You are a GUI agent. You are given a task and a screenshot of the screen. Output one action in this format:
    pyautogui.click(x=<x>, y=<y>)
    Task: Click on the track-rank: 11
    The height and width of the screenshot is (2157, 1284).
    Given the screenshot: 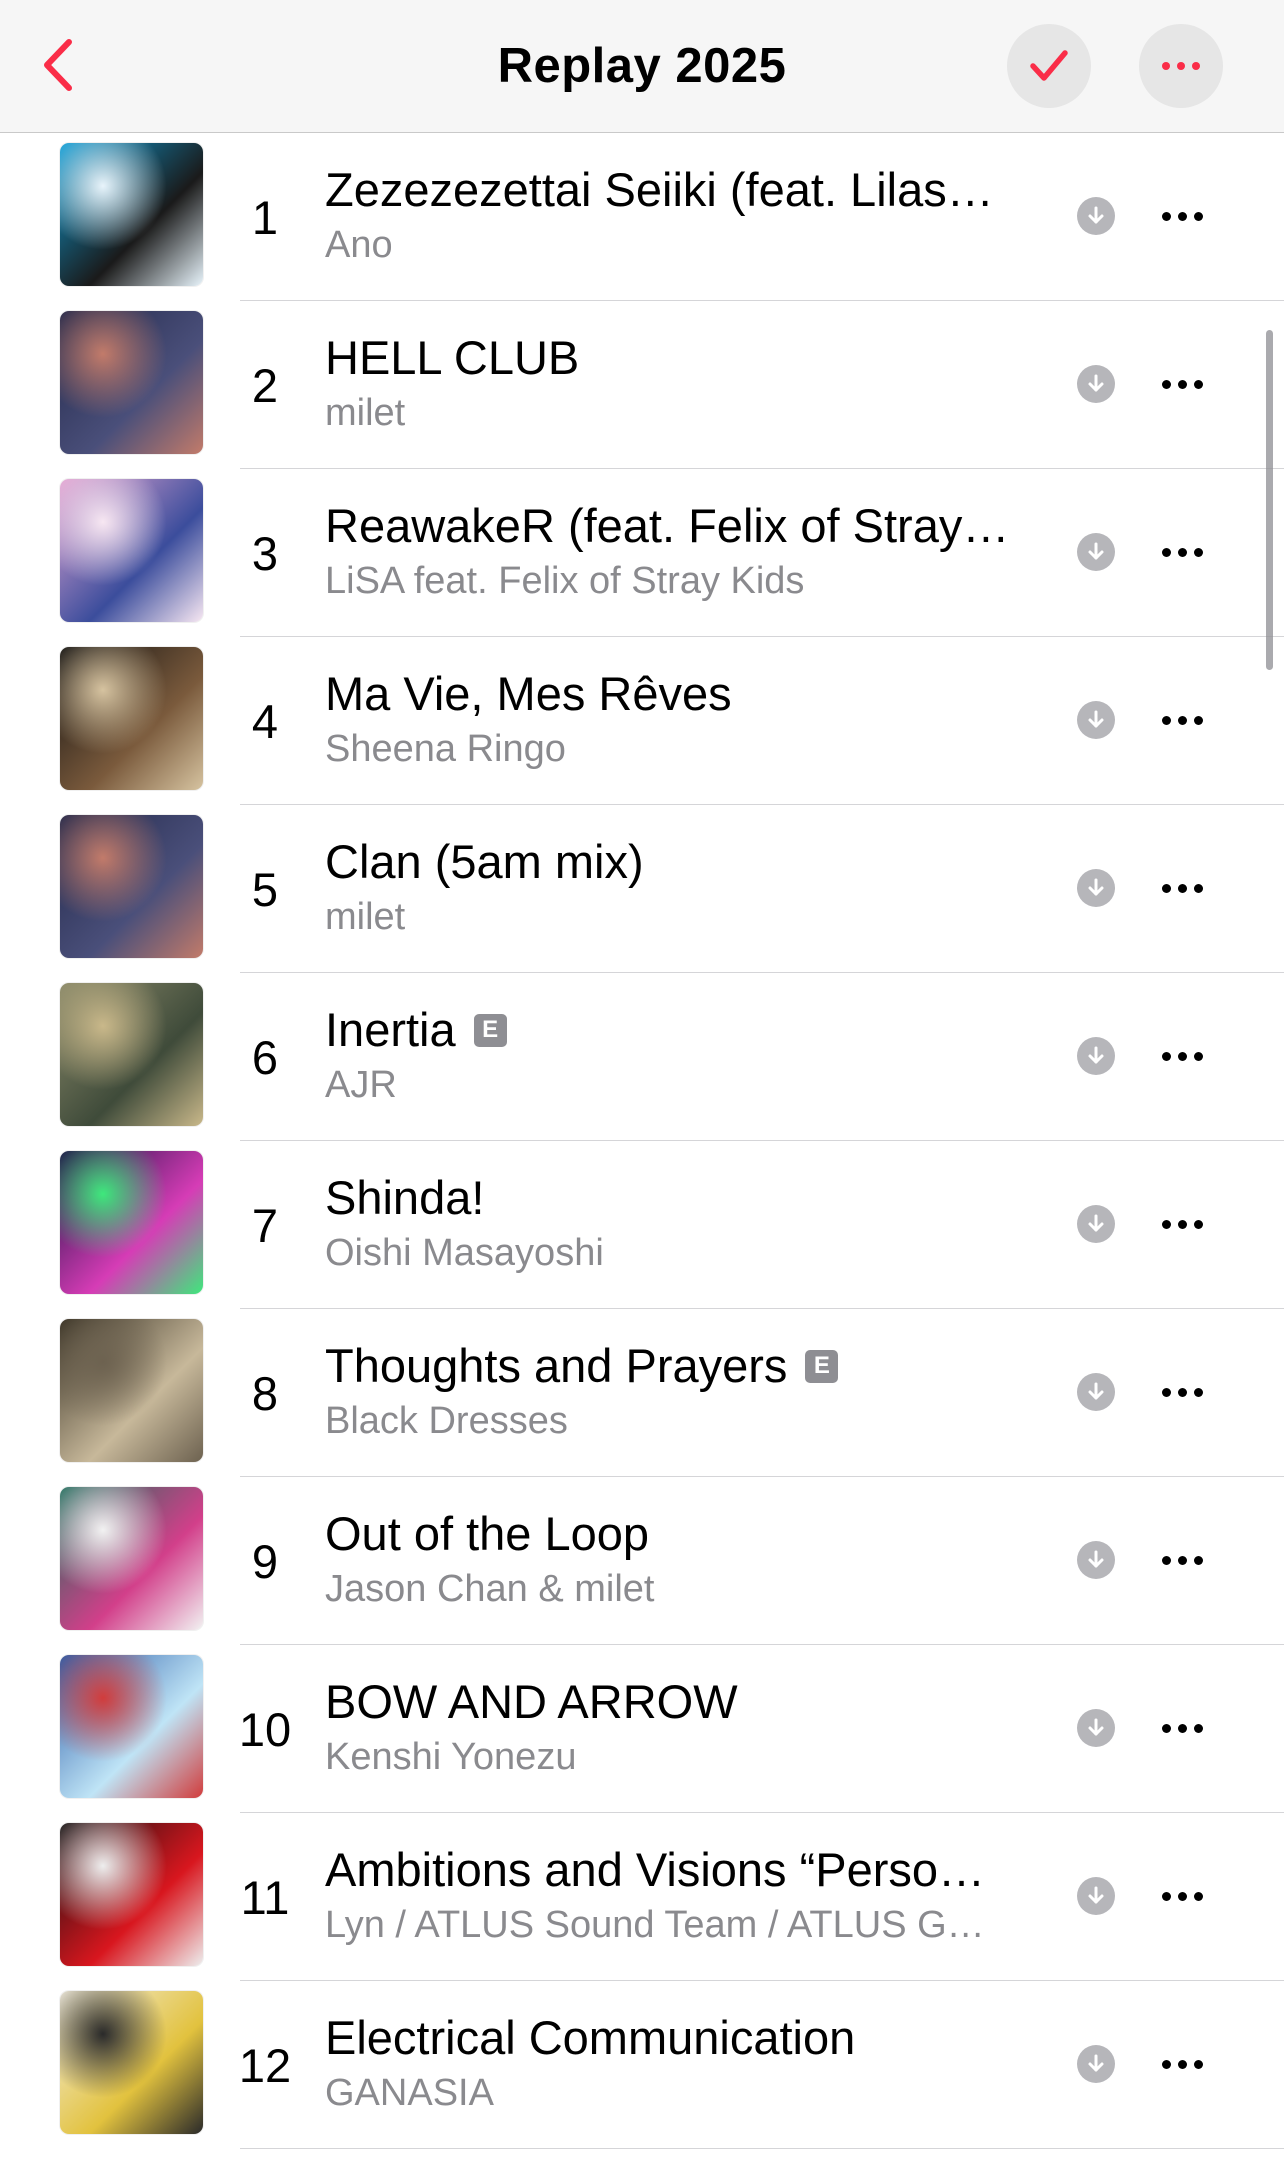 What is the action you would take?
    pyautogui.click(x=265, y=1897)
    